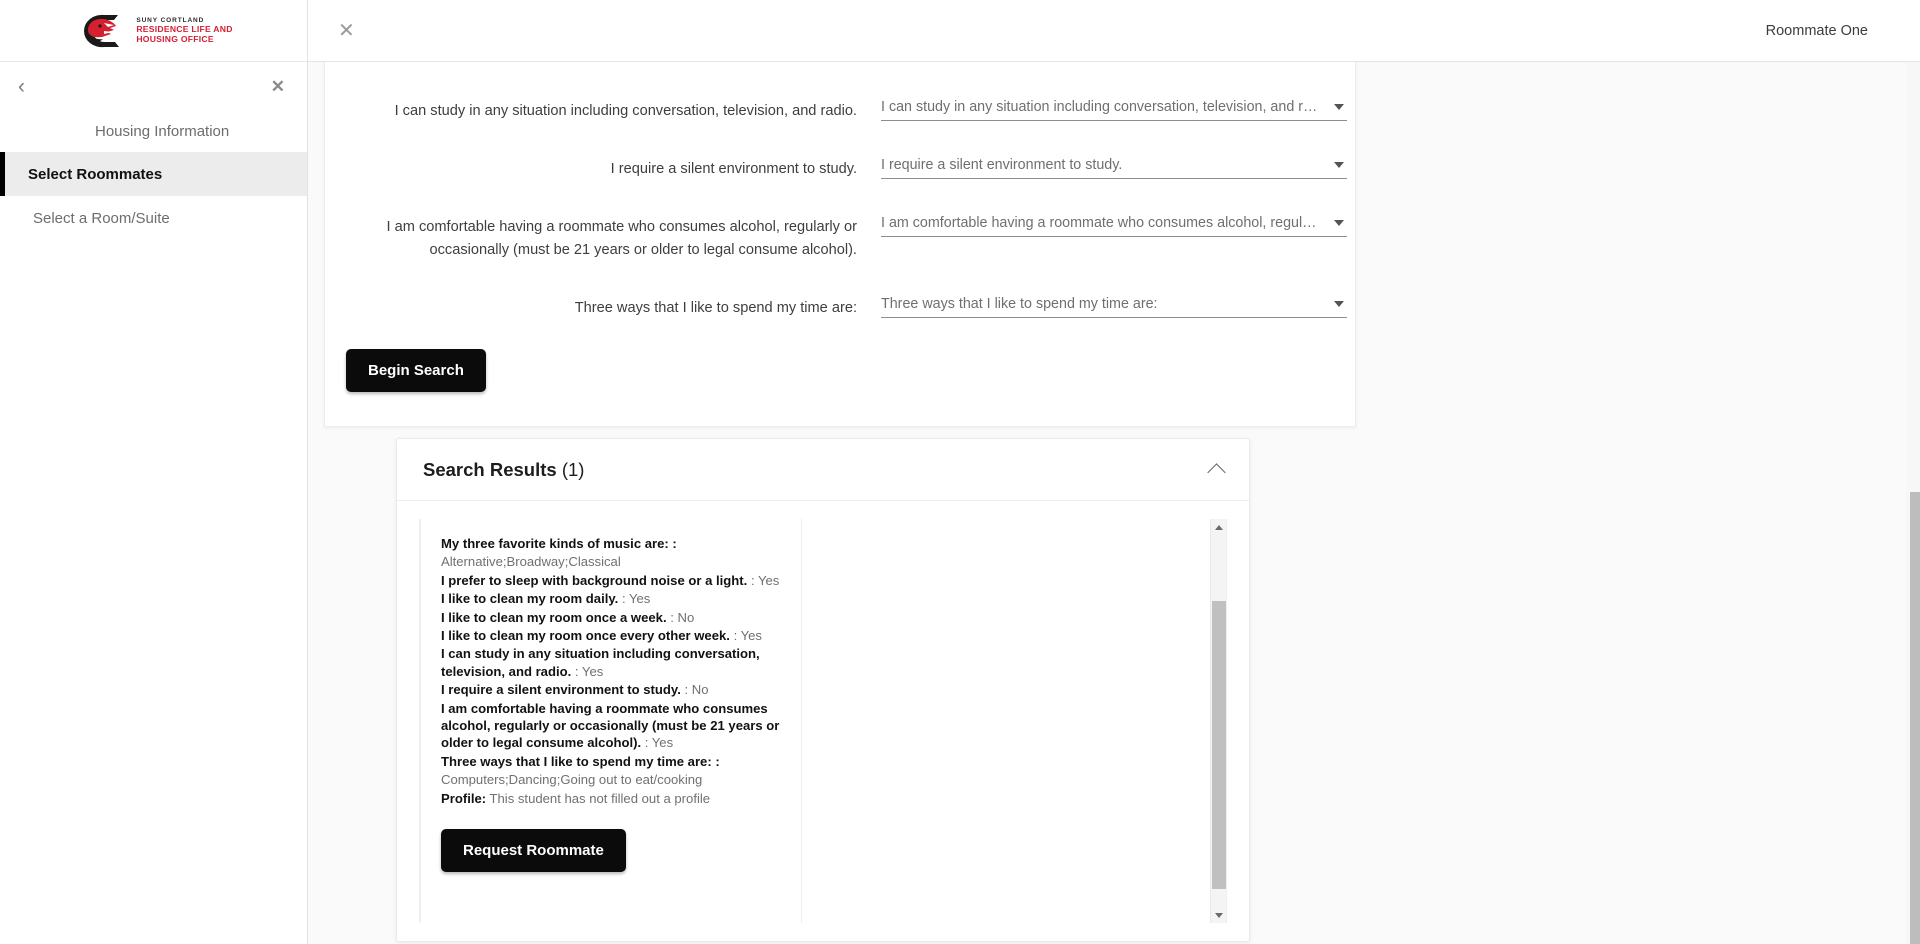 Image resolution: width=1920 pixels, height=944 pixels. What do you see at coordinates (1002, 165) in the screenshot?
I see `select-value: I require a silent environment to study.` at bounding box center [1002, 165].